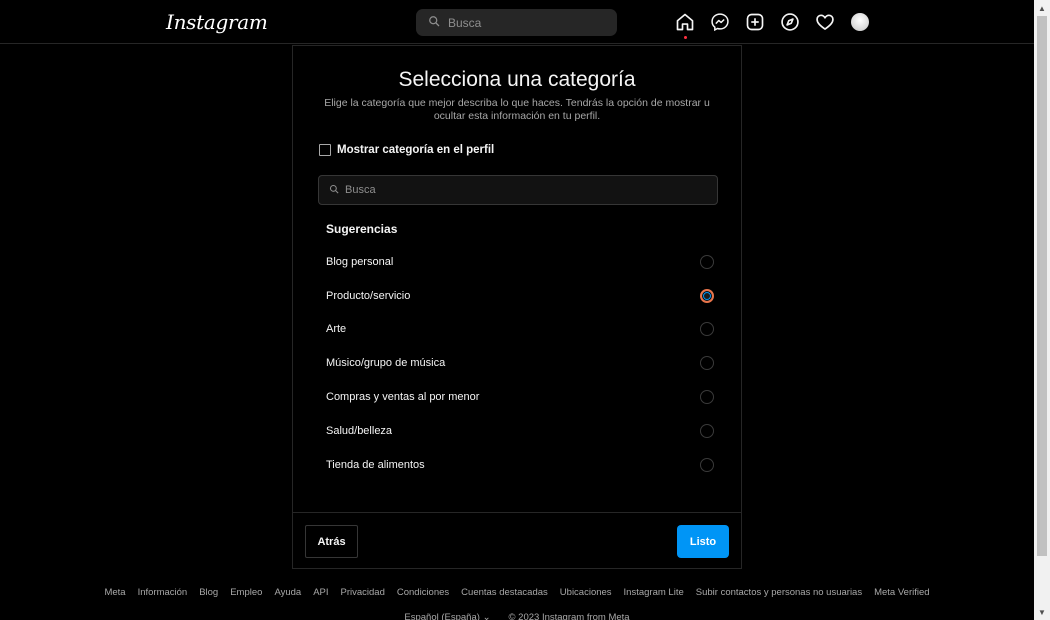  I want to click on language-label: Español (España), so click(442, 616).